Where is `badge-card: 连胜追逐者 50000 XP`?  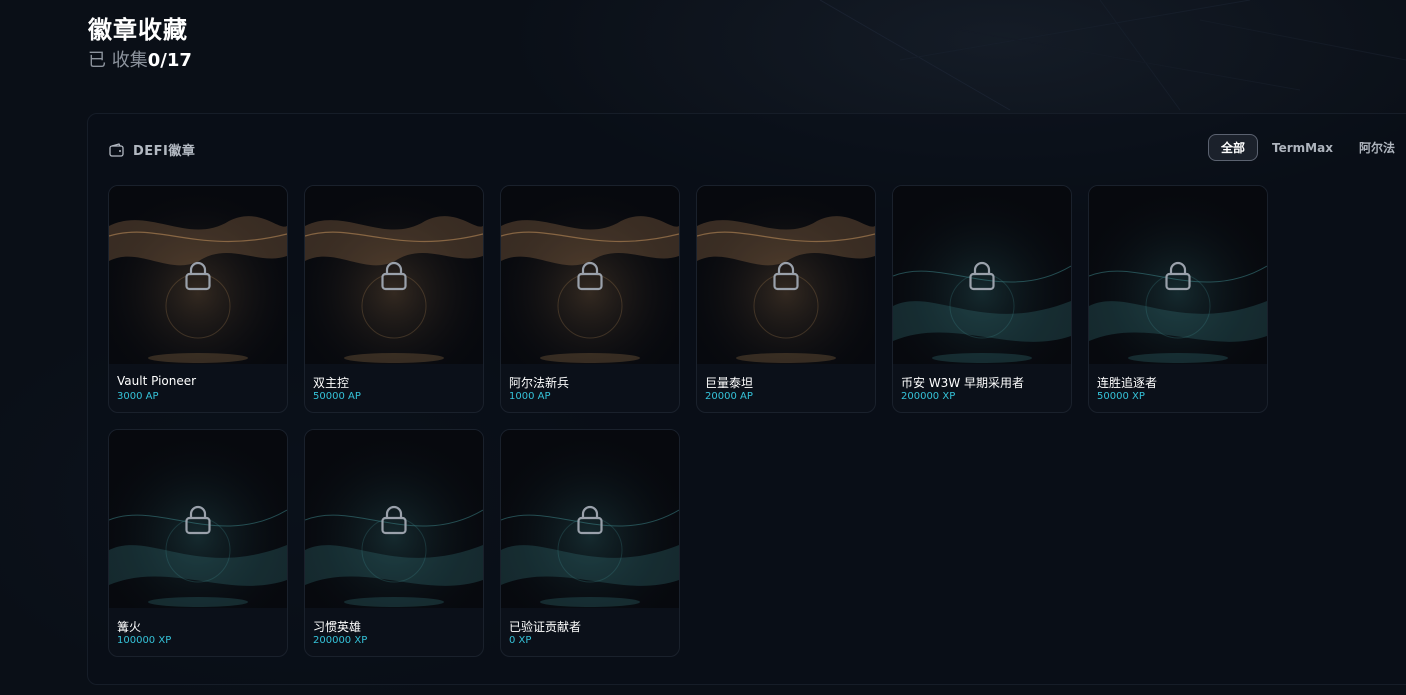
badge-card: 连胜追逐者 50000 XP is located at coordinates (1178, 299).